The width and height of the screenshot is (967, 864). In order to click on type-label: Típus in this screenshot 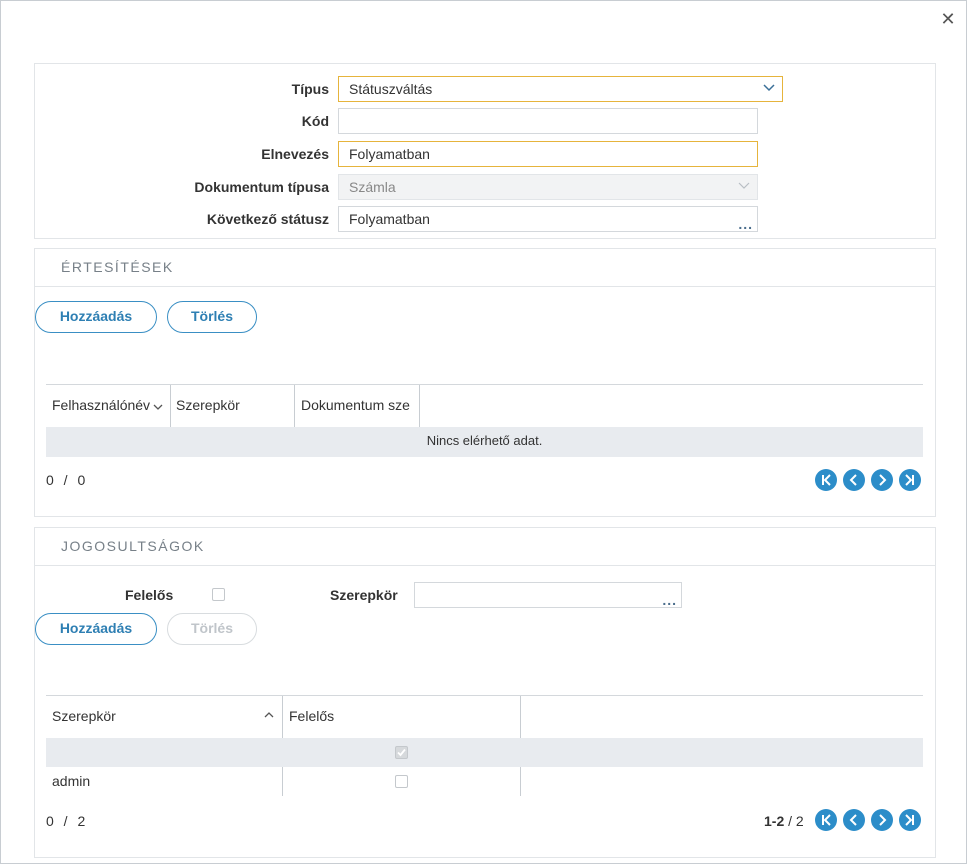, I will do `click(310, 89)`.